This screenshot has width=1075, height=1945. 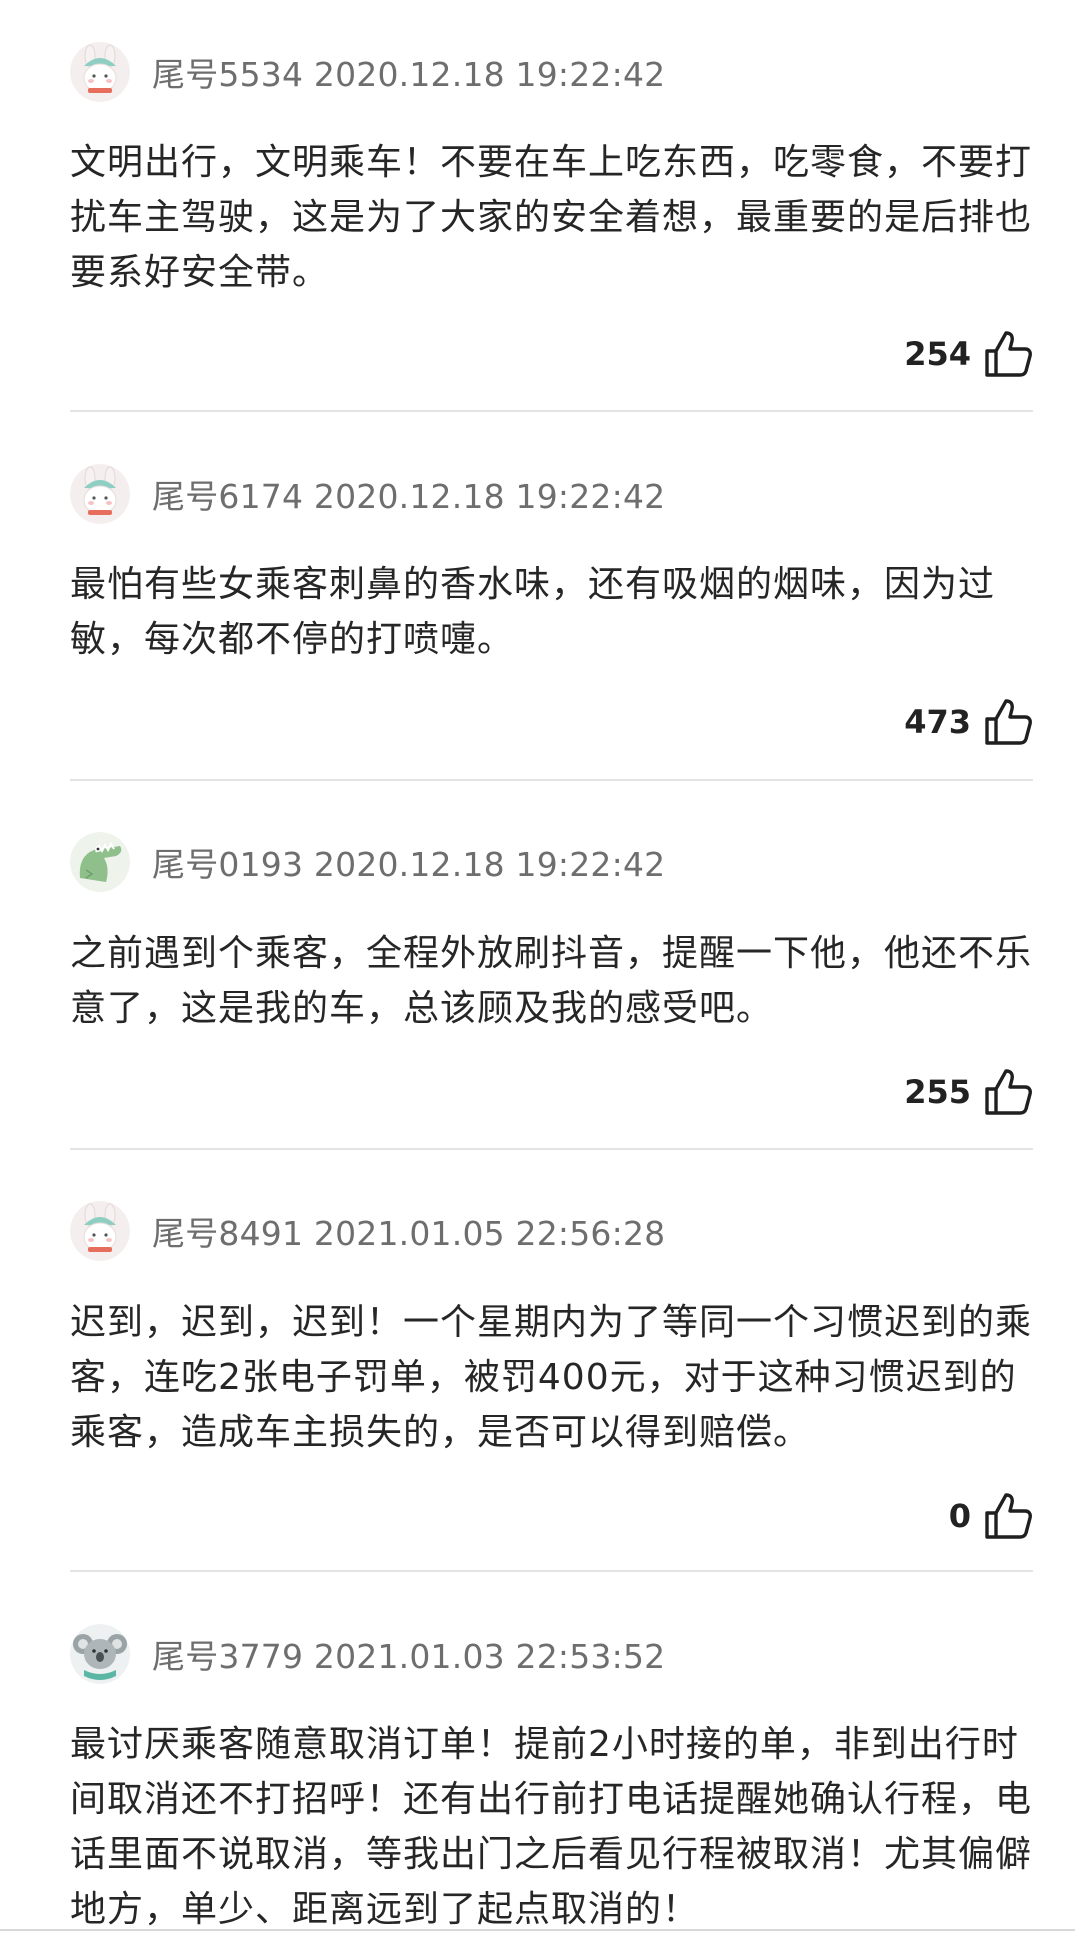 I want to click on comment-meta: 尾号0193 2020.12.18 19:22:42, so click(x=408, y=862).